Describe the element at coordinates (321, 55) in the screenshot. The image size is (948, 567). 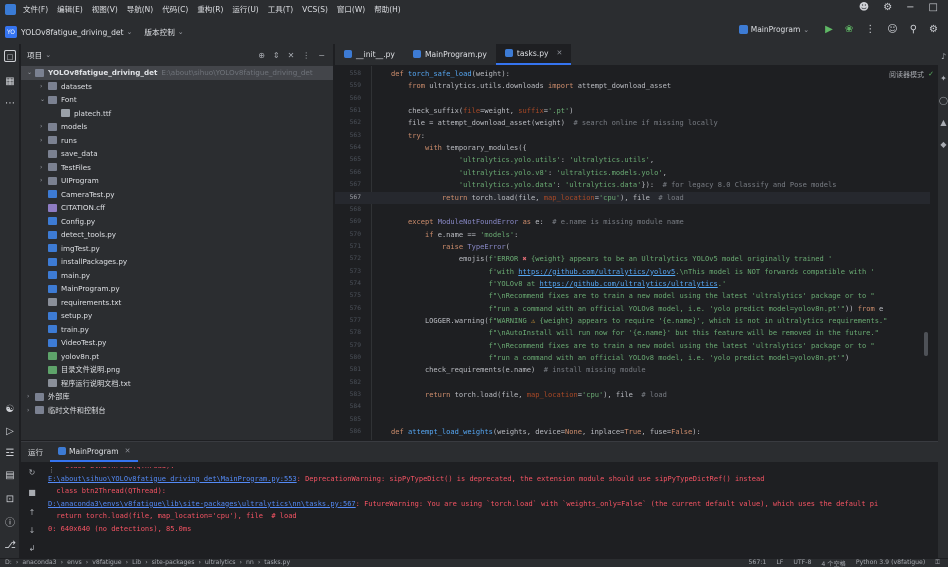
I see `hide-icon: −` at that location.